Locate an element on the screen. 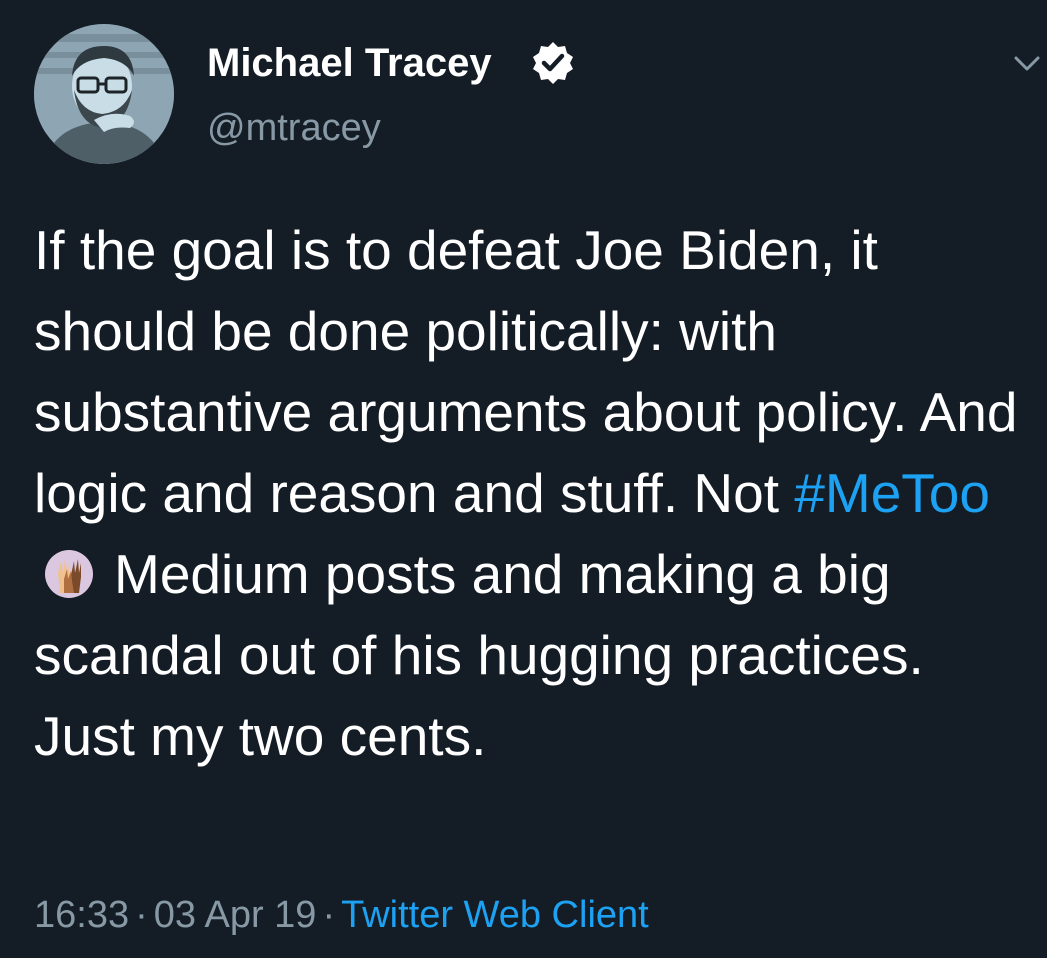 This screenshot has height=958, width=1047. tweet-time: 16:33 is located at coordinates (82, 915).